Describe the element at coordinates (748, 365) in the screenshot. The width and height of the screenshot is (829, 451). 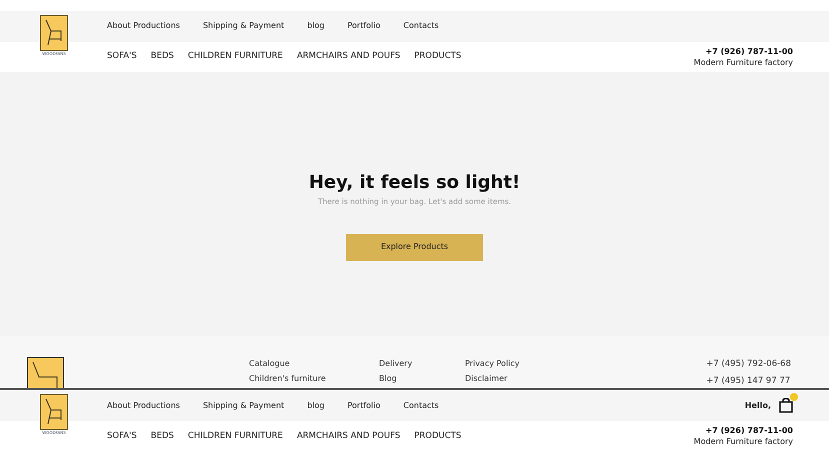
I see `footer-phone: +7 (495) 792-06-68` at that location.